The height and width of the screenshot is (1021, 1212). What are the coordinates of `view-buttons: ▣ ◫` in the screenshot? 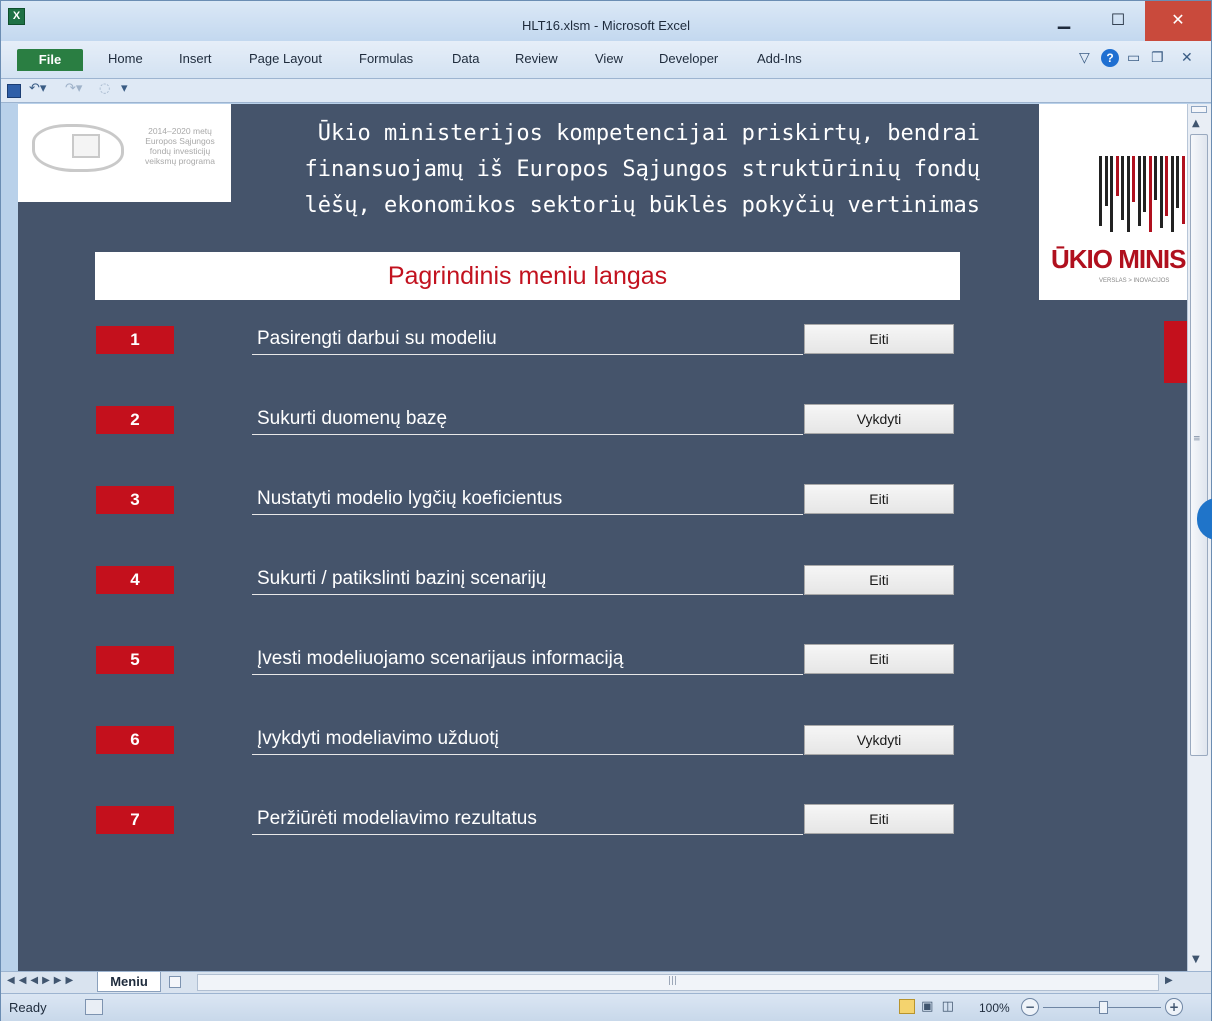 It's located at (927, 1006).